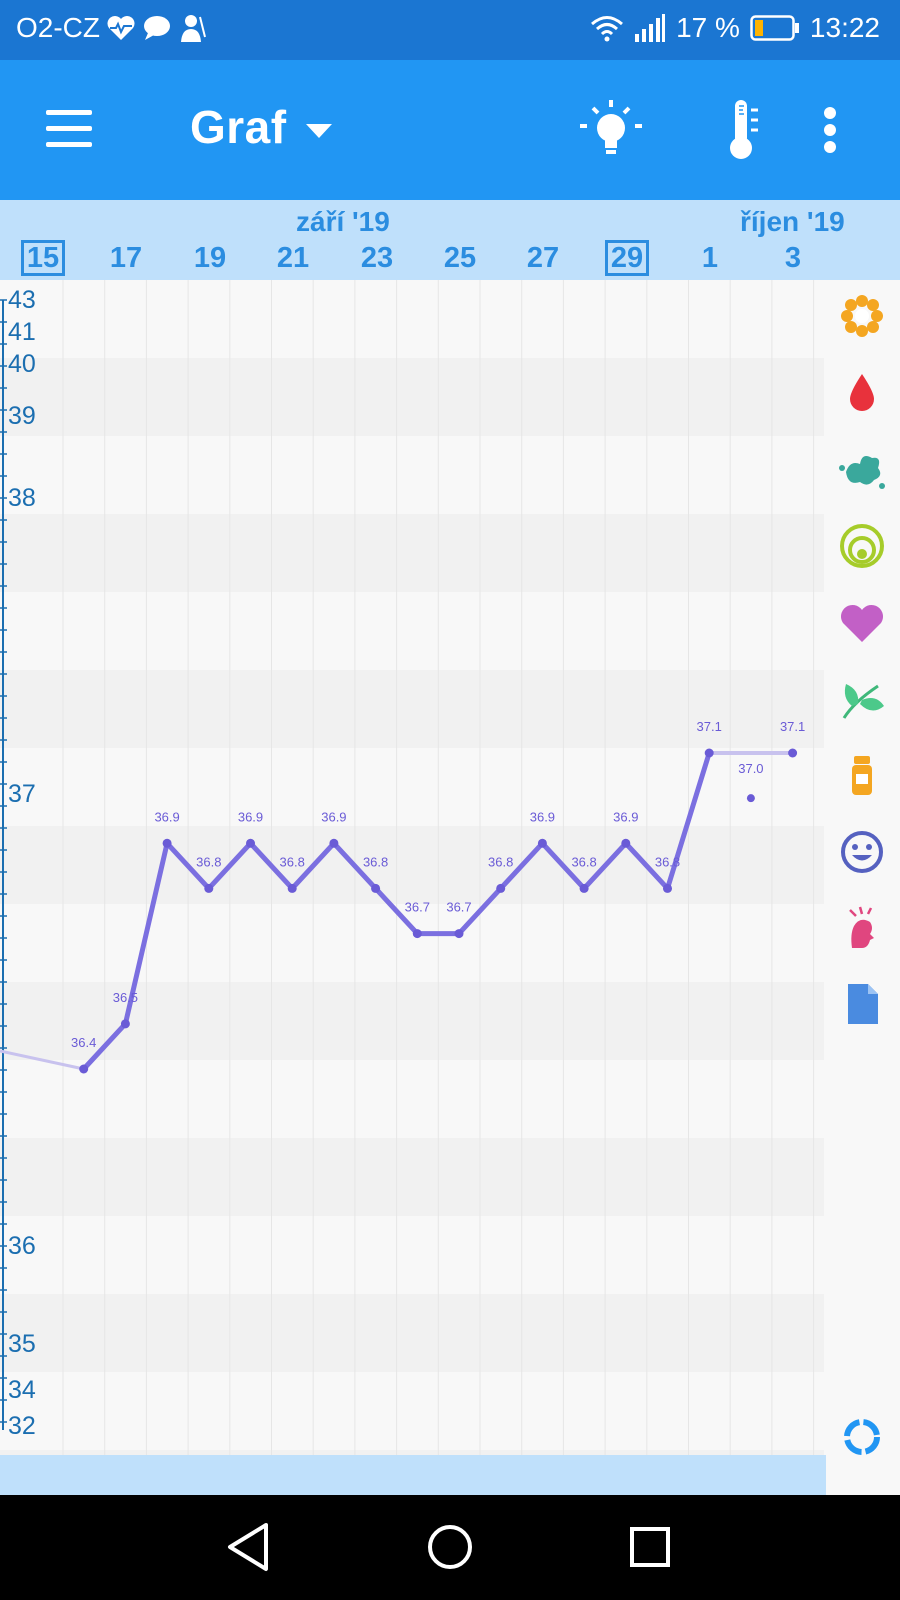 This screenshot has height=1600, width=900. What do you see at coordinates (862, 852) in the screenshot?
I see `smiley-icon` at bounding box center [862, 852].